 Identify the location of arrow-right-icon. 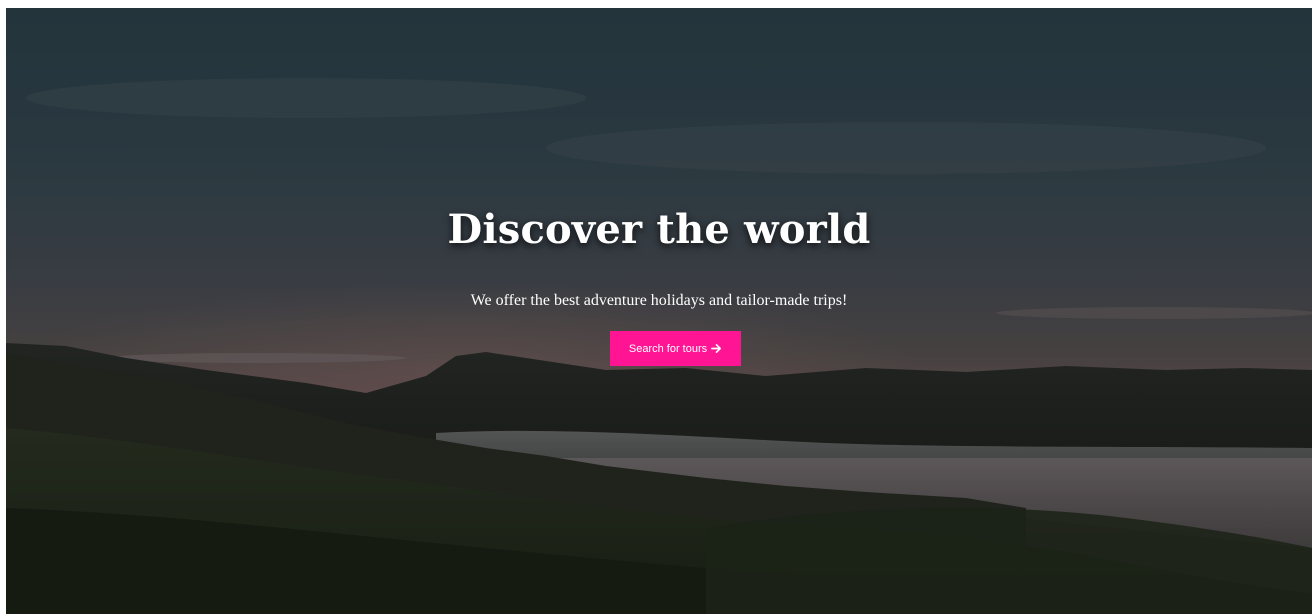
(716, 348).